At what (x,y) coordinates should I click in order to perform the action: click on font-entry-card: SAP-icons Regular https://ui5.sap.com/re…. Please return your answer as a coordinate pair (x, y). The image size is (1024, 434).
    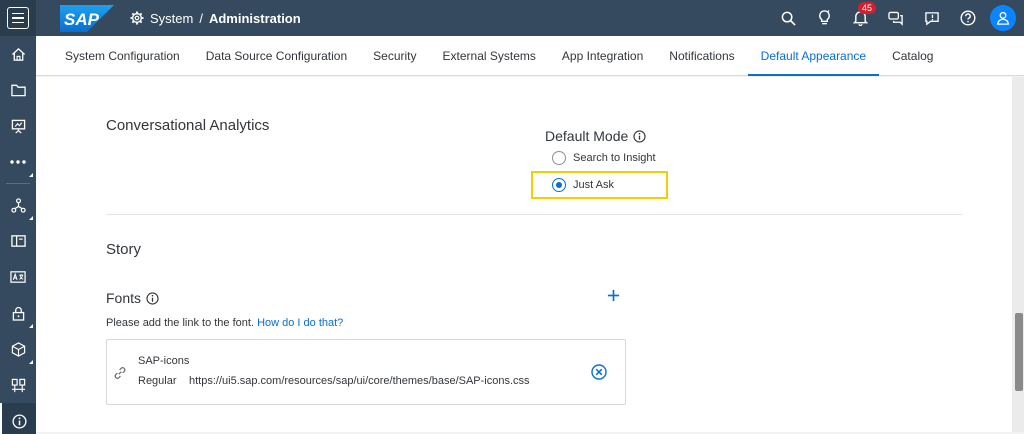
    Looking at the image, I should click on (366, 372).